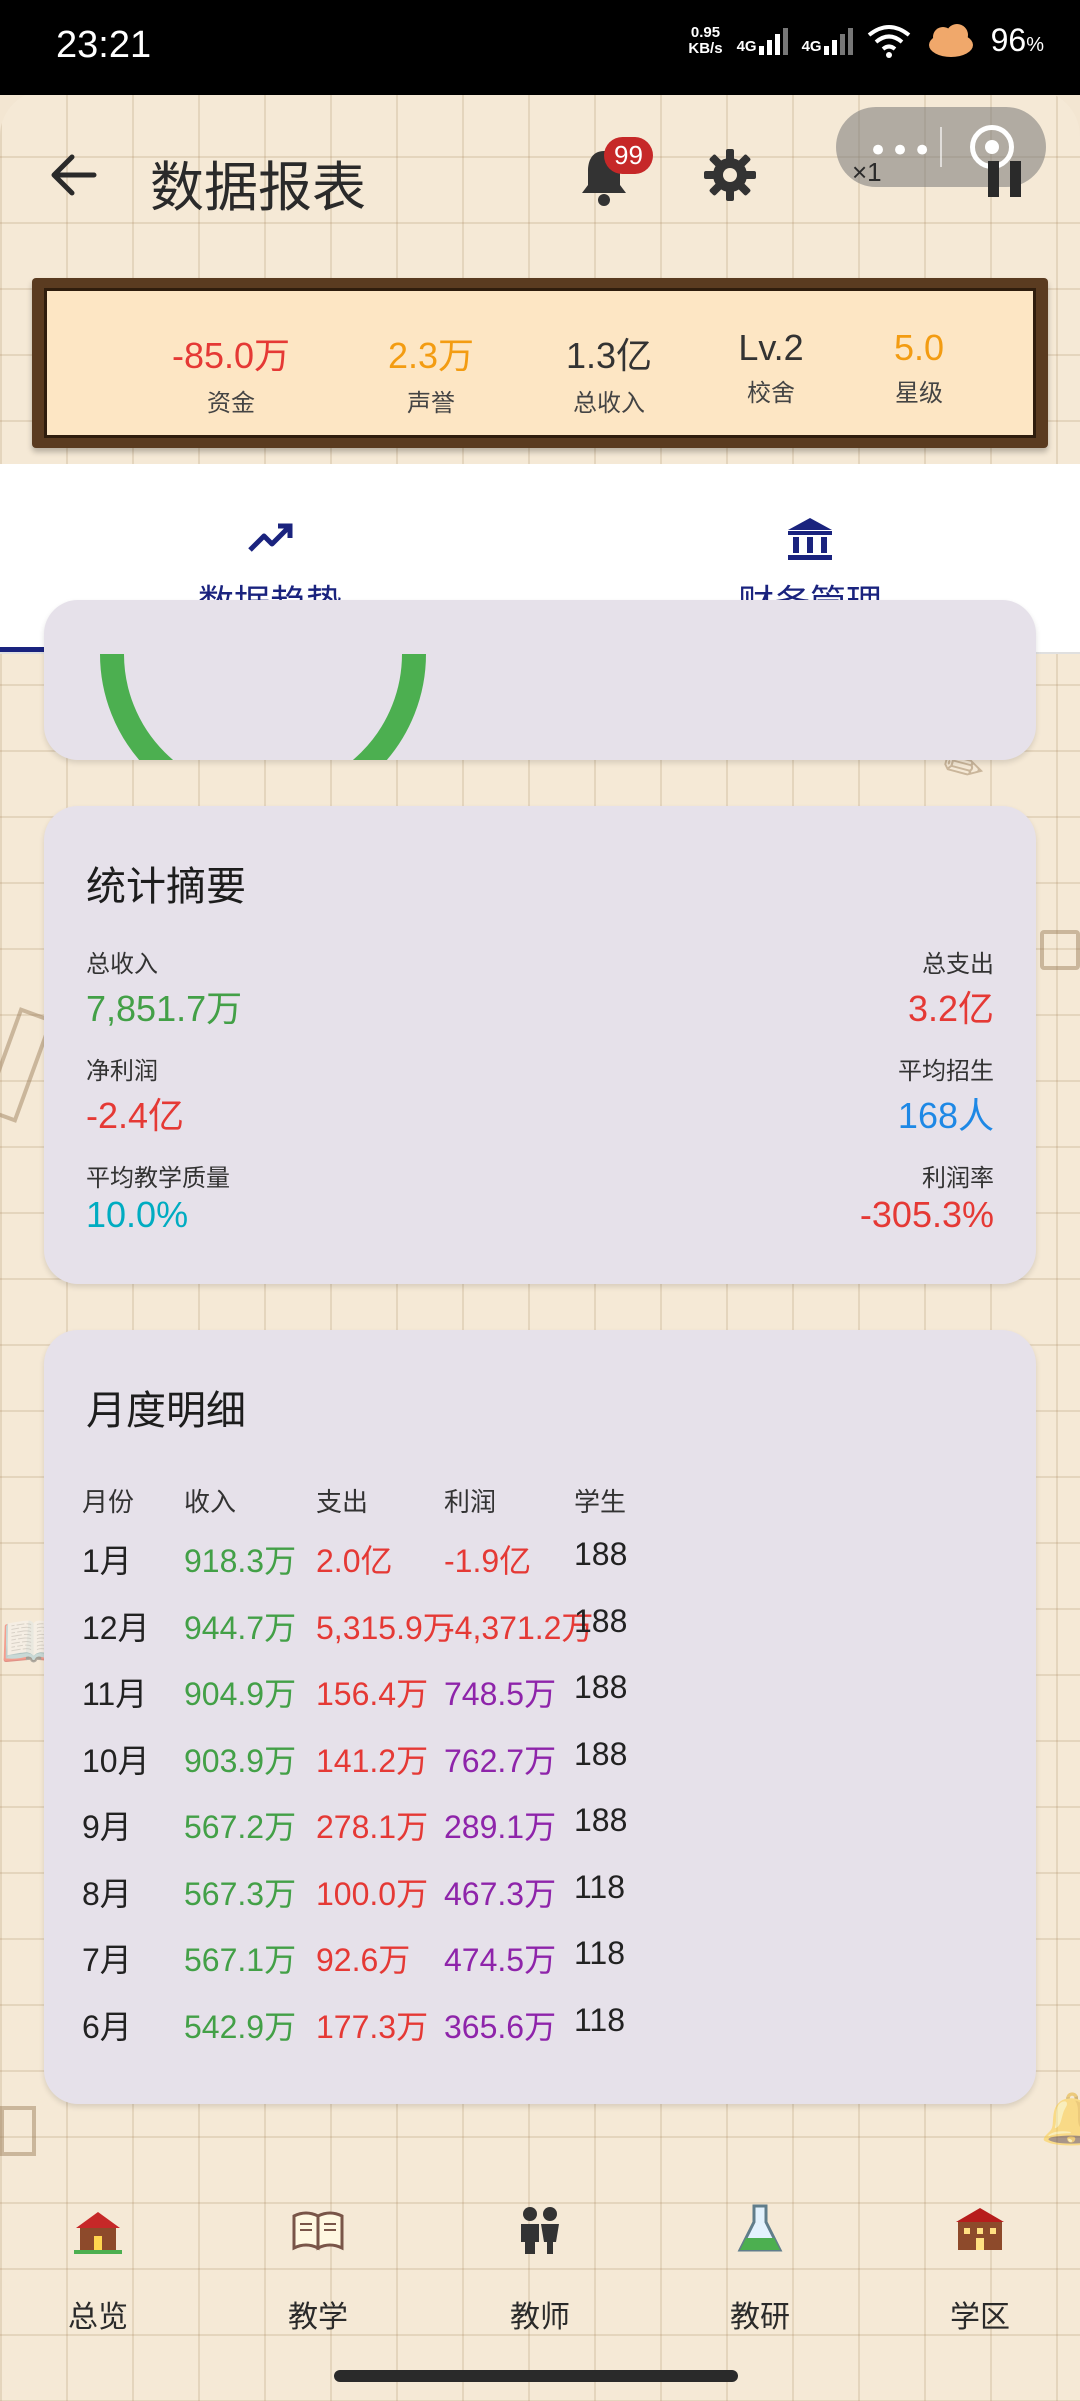 Image resolution: width=1080 pixels, height=2401 pixels. What do you see at coordinates (771, 347) in the screenshot?
I see `stat-building-level-value: Lv.2` at bounding box center [771, 347].